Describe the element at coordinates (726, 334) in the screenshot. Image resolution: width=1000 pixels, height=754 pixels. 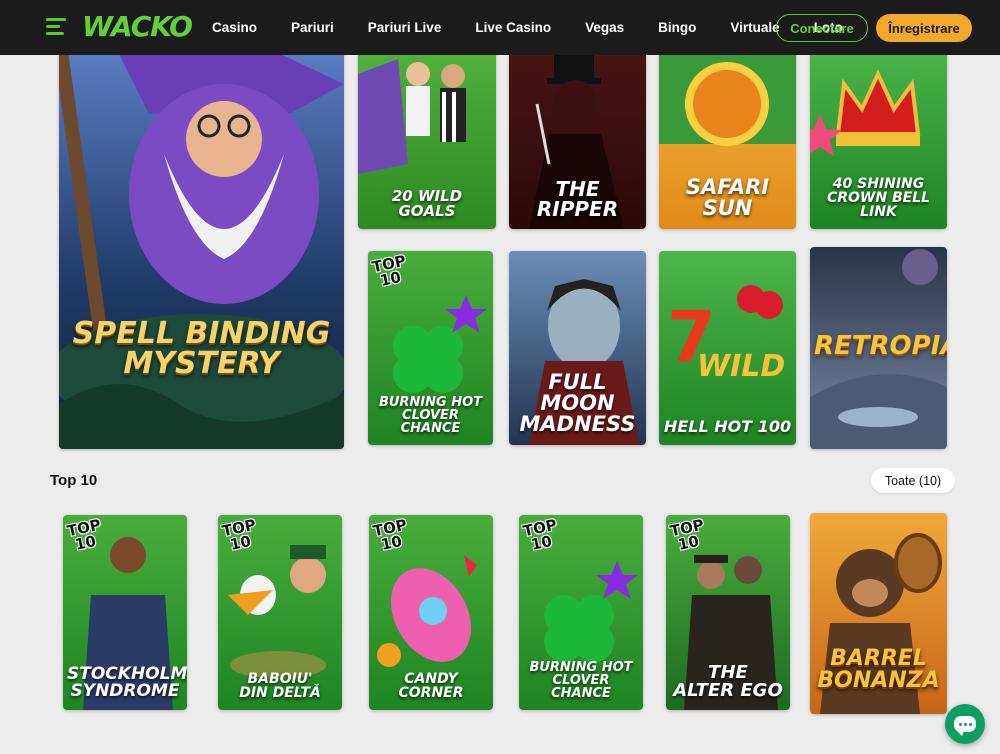
I see `hell-hot-art: 7 WILD` at that location.